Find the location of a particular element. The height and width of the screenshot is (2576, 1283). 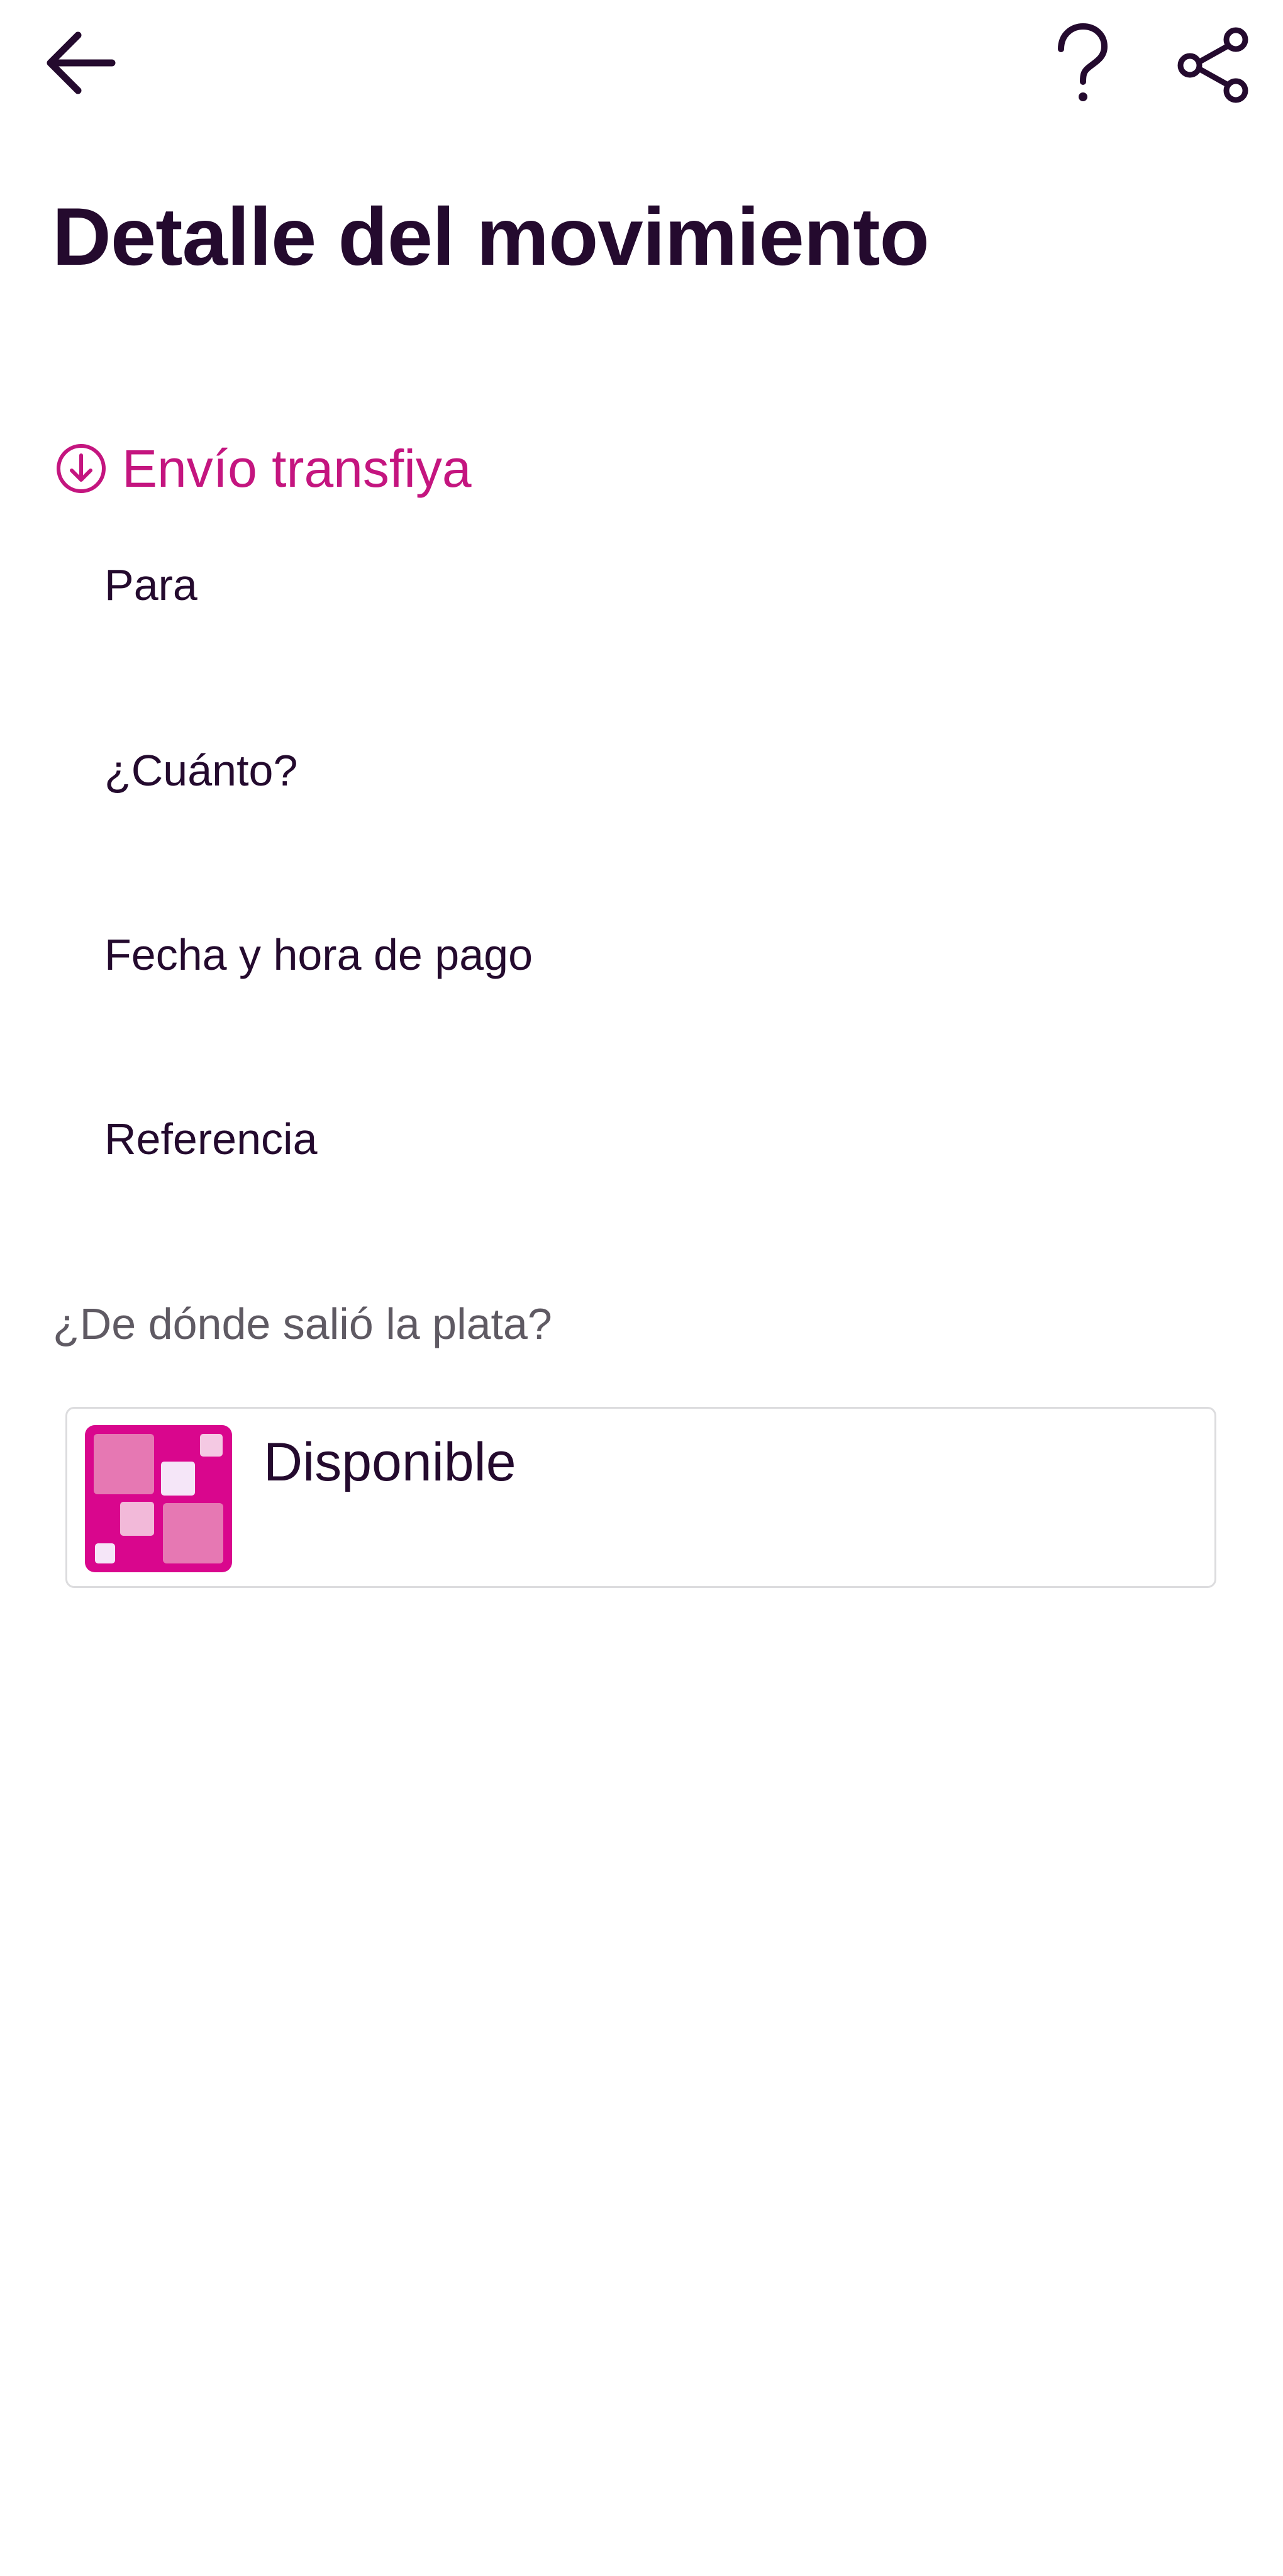

arrow-down-circle-icon is located at coordinates (82, 468).